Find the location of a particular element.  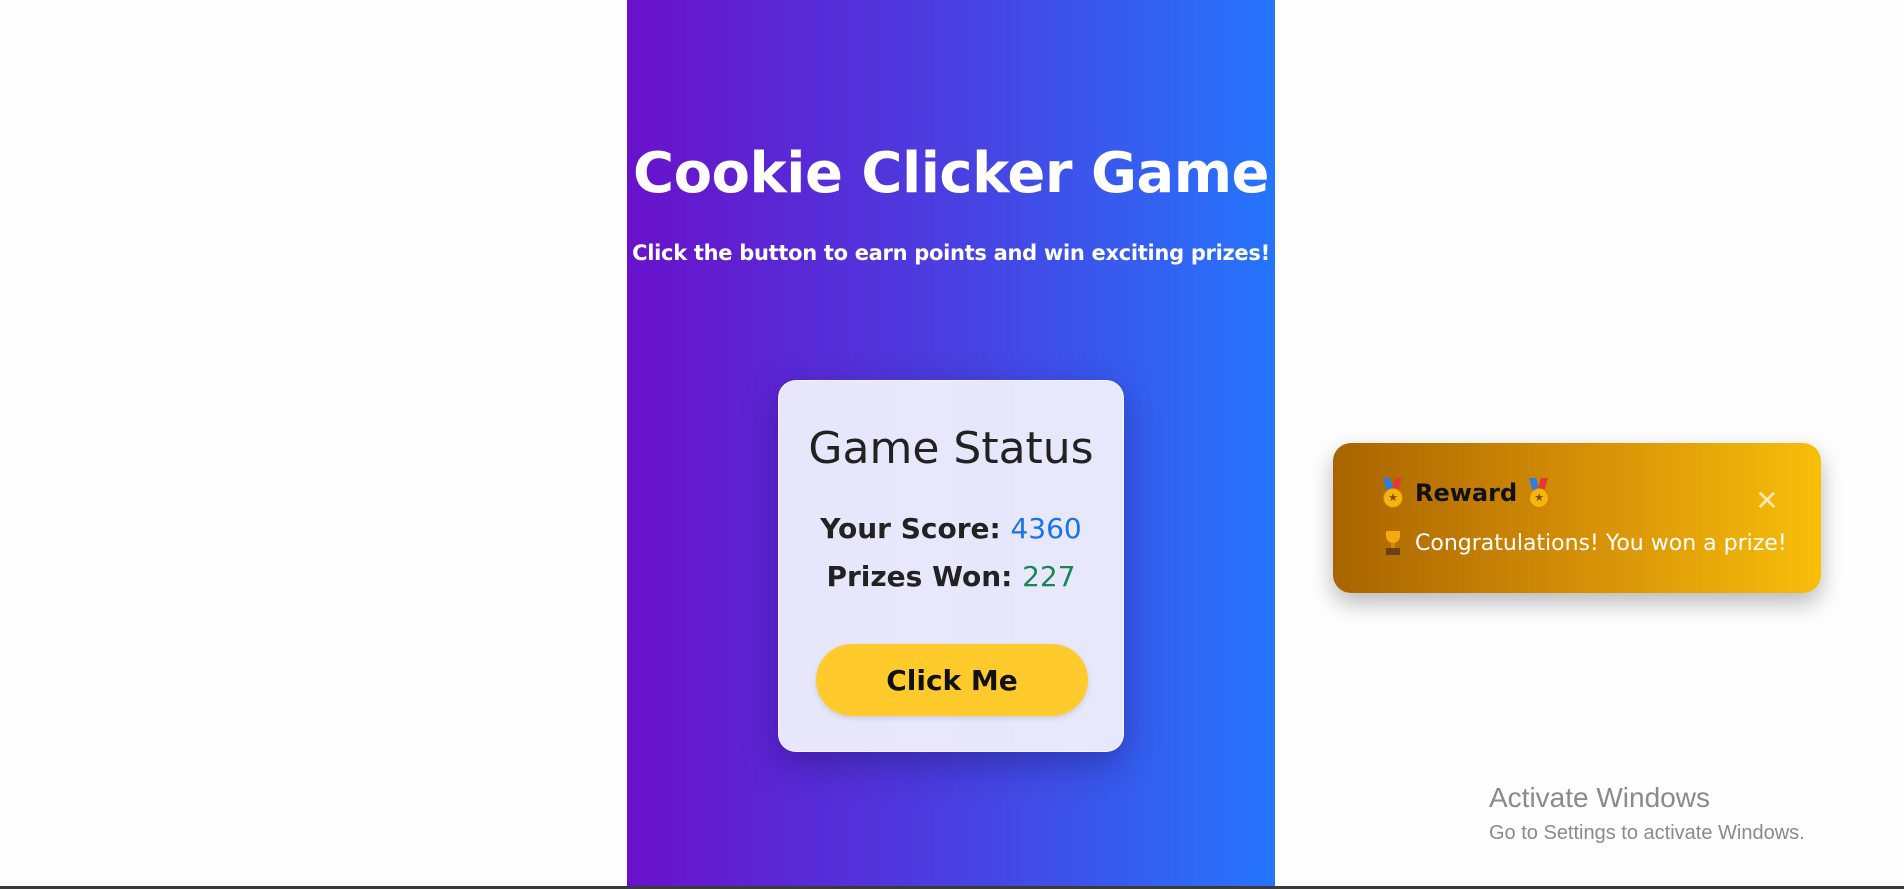

score-line: Your Score: 4360 is located at coordinates (951, 529).